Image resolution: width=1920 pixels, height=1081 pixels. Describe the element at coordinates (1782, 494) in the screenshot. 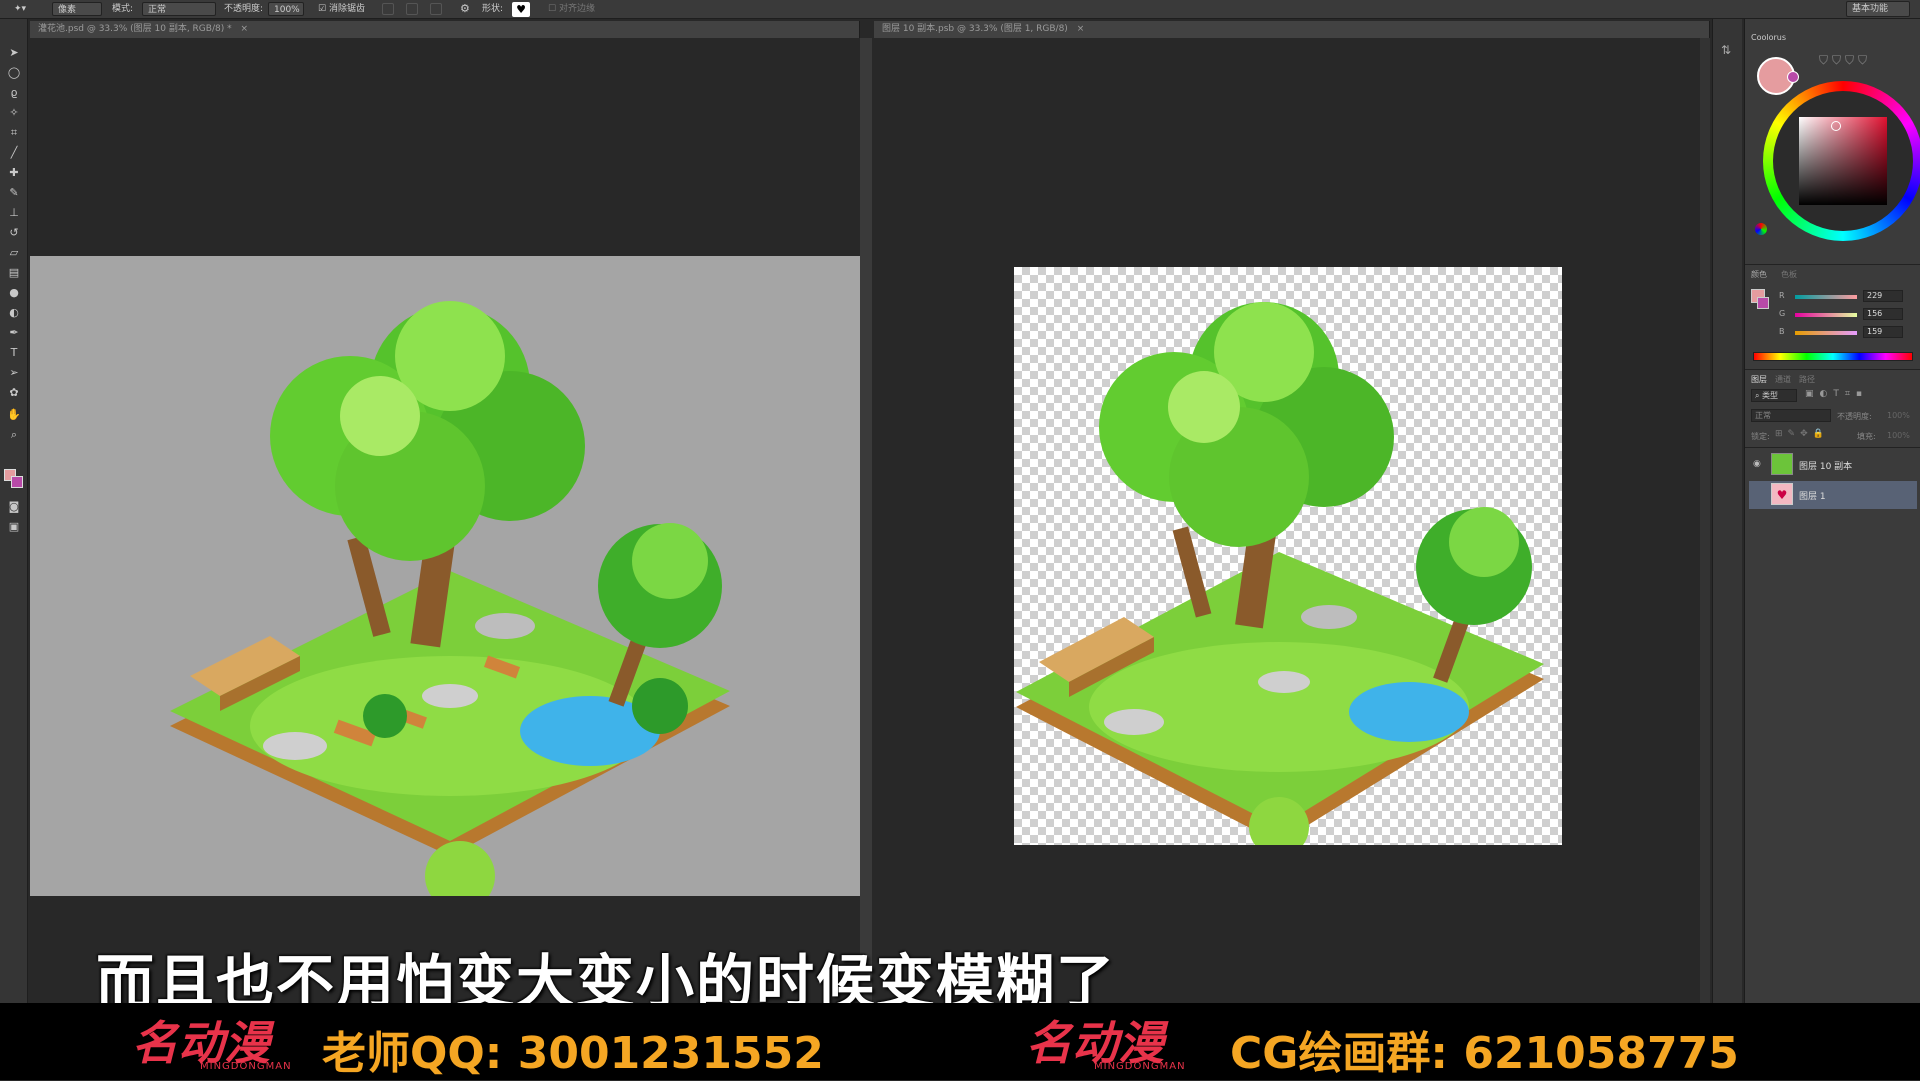

I see `heart-layer-thumbnail: ♥` at that location.